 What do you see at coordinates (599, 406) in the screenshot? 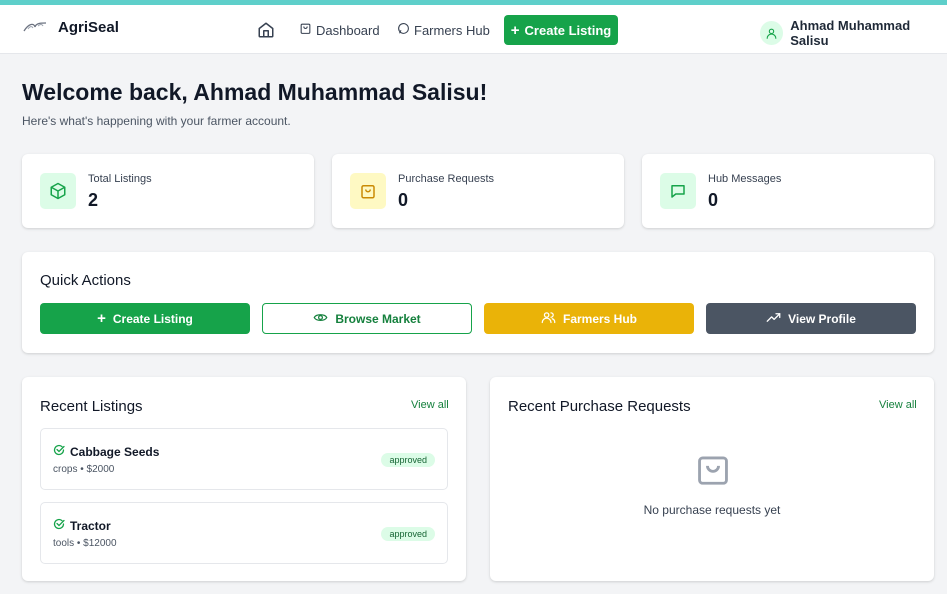
I see `recent-requests-title: Recent Purchase Requests` at bounding box center [599, 406].